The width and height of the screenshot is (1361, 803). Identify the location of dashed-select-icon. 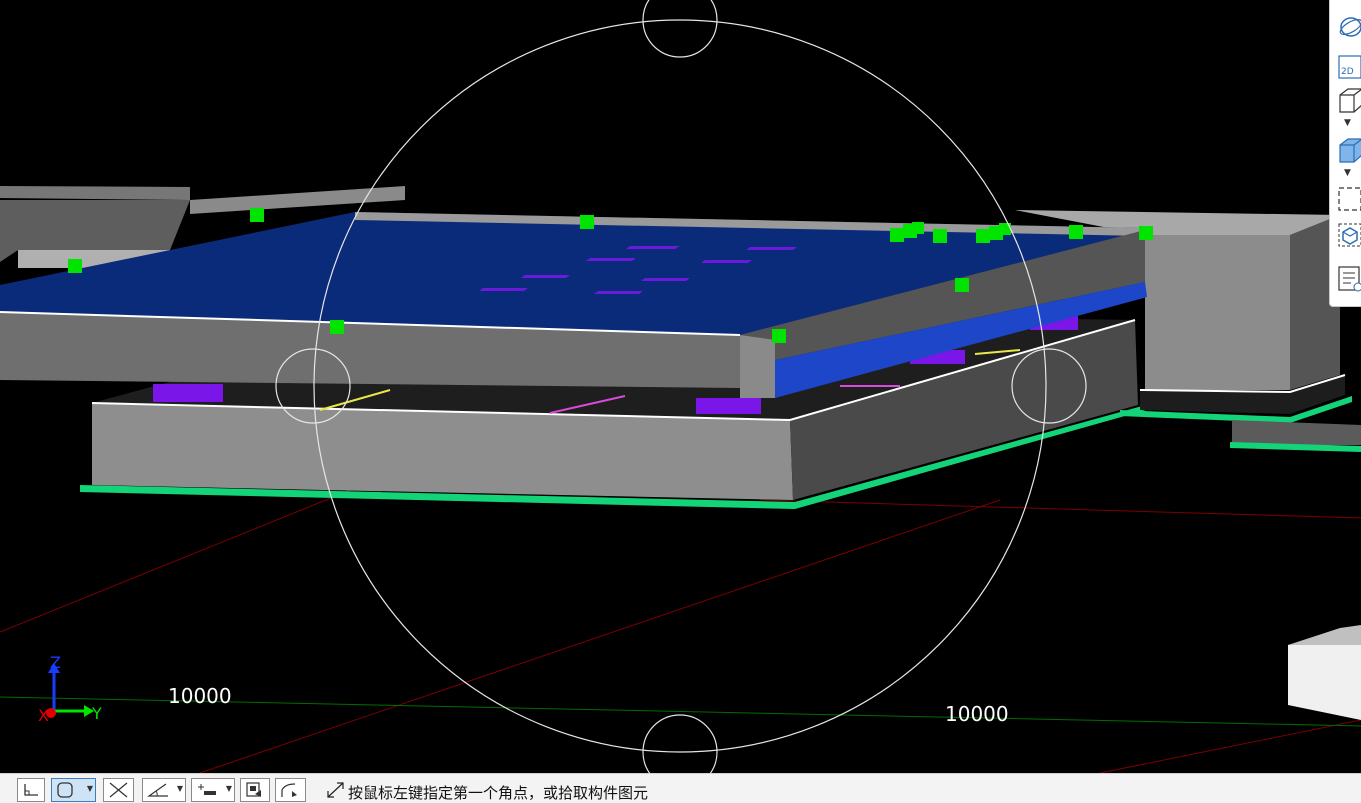
(1348, 198).